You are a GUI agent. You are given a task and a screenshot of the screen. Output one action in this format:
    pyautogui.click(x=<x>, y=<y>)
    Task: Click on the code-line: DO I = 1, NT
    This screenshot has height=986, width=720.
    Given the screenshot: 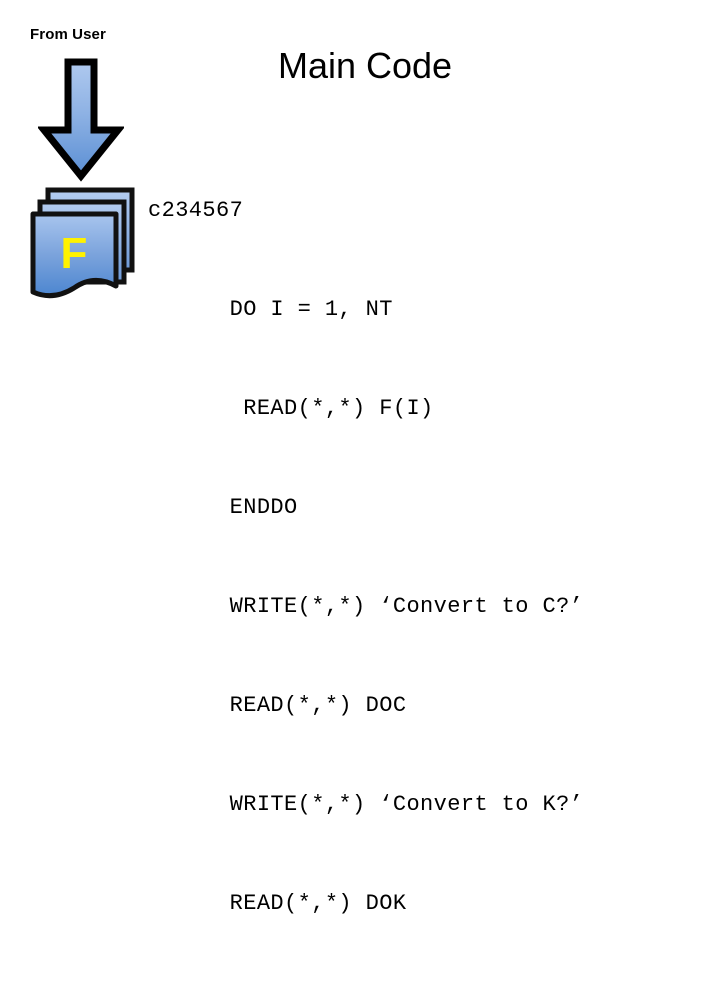 What is the action you would take?
    pyautogui.click(x=270, y=309)
    